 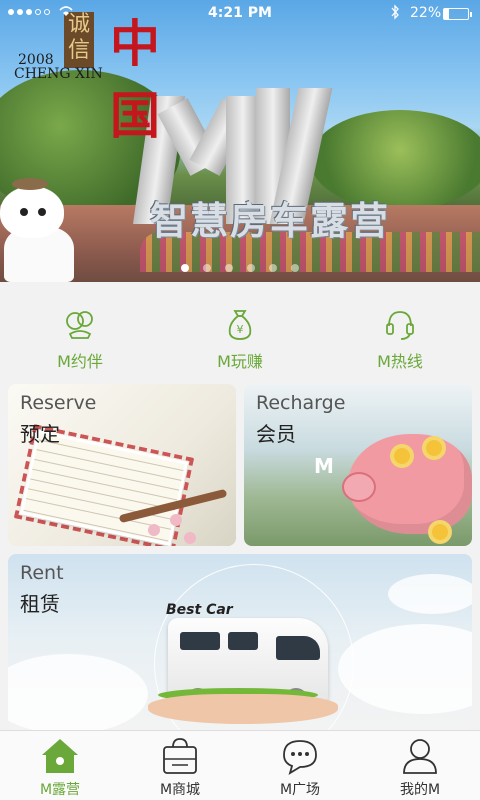 What do you see at coordinates (420, 790) in the screenshot?
I see `tab-label: 我的M` at bounding box center [420, 790].